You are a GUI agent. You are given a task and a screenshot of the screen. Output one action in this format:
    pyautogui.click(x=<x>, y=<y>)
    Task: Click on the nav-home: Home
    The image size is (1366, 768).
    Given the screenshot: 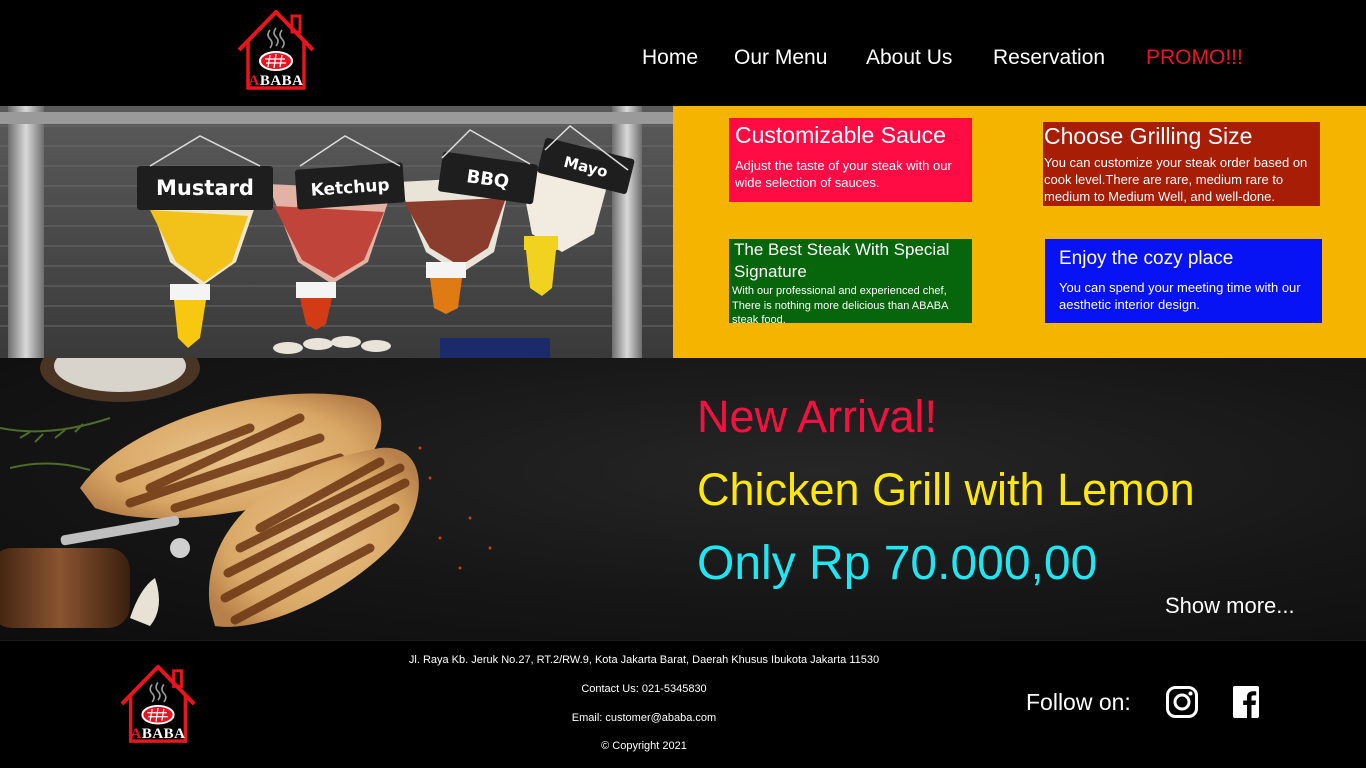 What is the action you would take?
    pyautogui.click(x=670, y=58)
    